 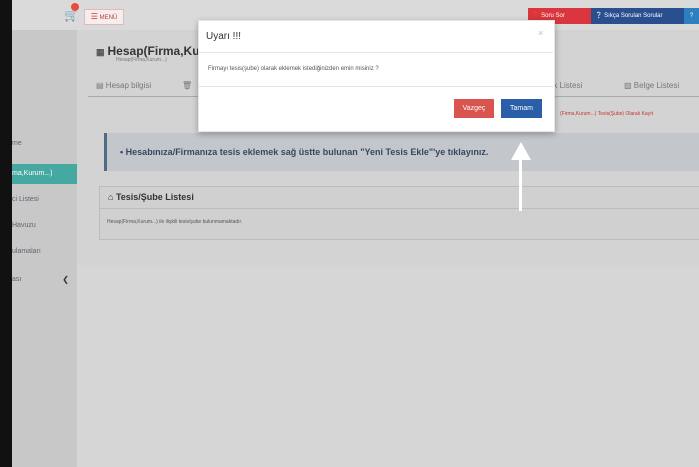 I want to click on home-icon: ⌂, so click(x=111, y=197).